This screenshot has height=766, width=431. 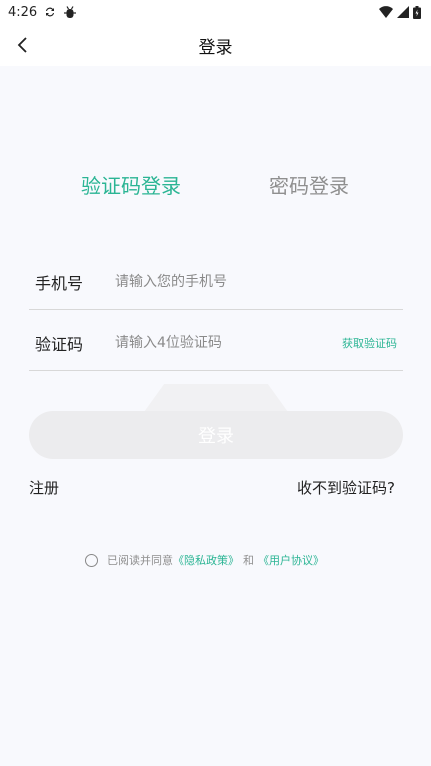 I want to click on code-field-row: 验证码 获取验证码, so click(x=216, y=343).